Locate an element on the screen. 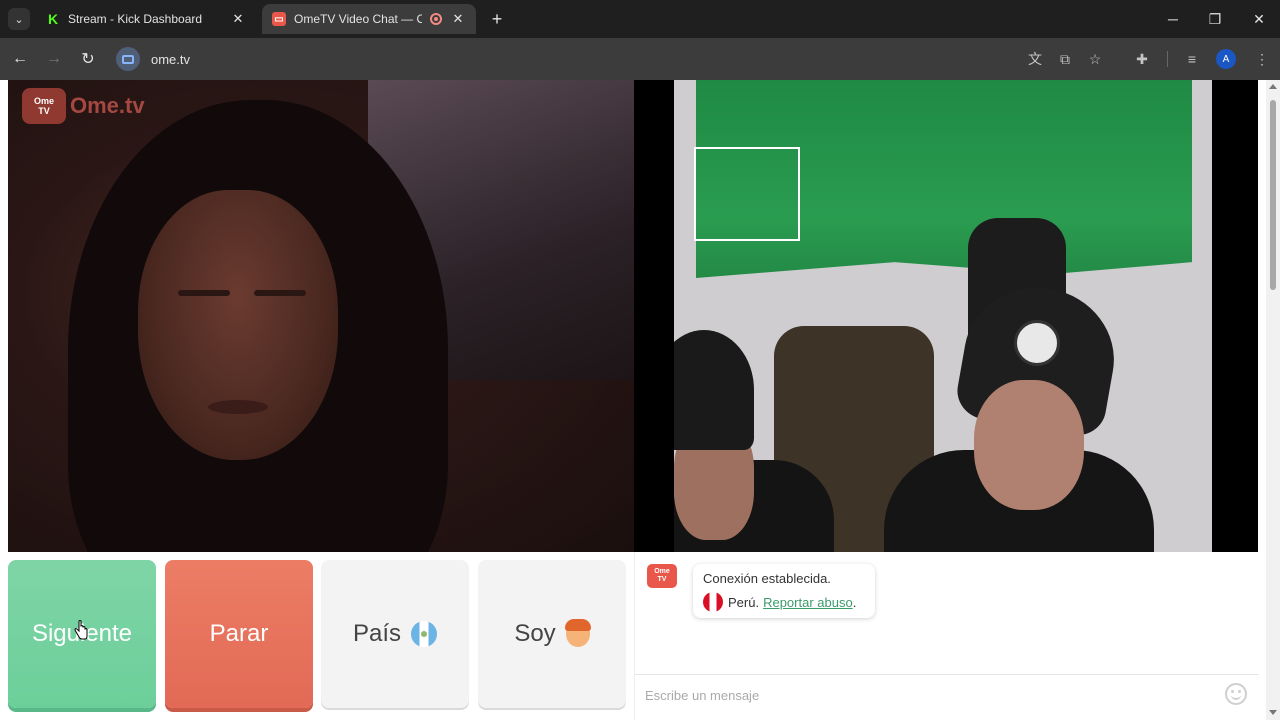 This screenshot has height=720, width=1280. translate-icon: 文 is located at coordinates (1035, 59).